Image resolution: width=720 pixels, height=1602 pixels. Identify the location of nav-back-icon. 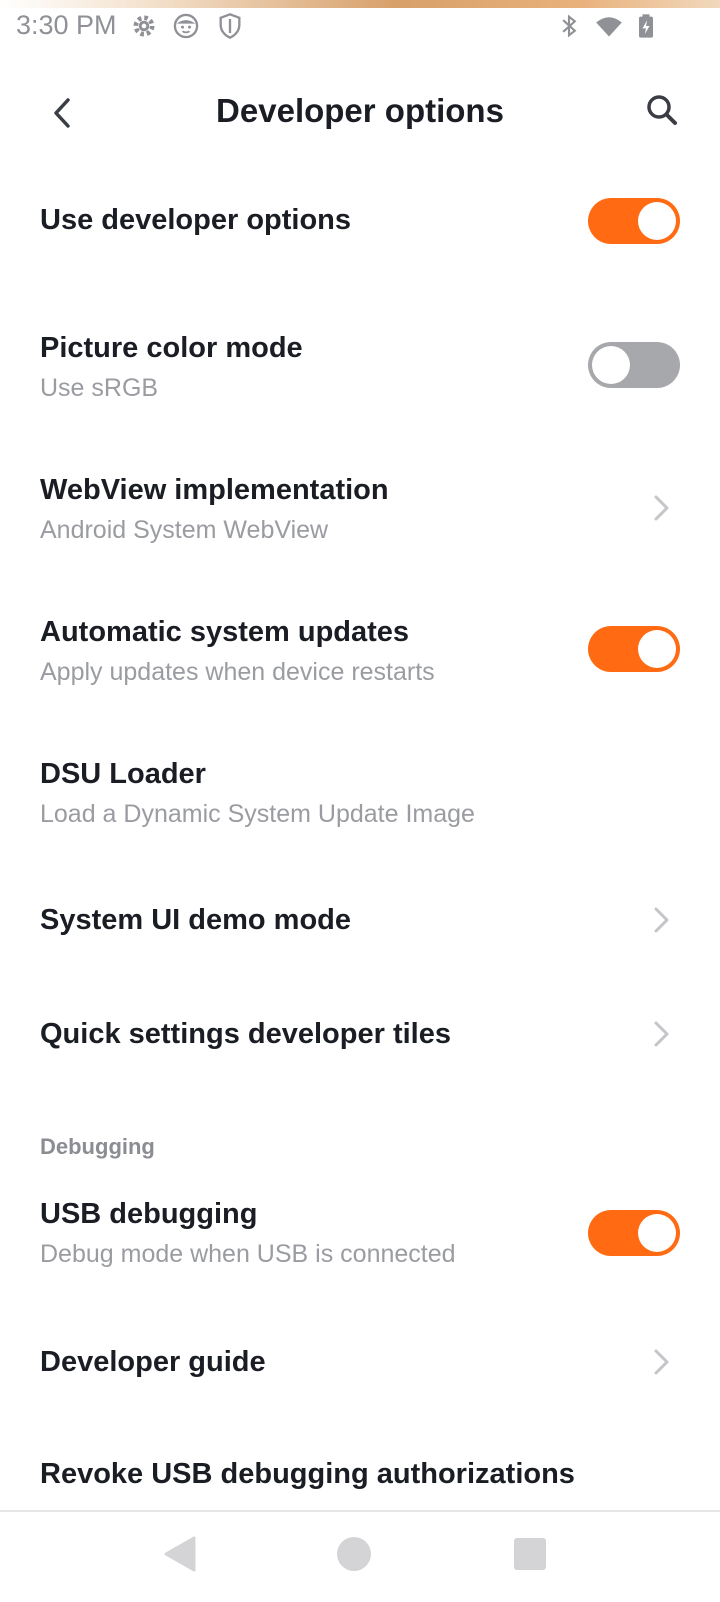
(180, 1554).